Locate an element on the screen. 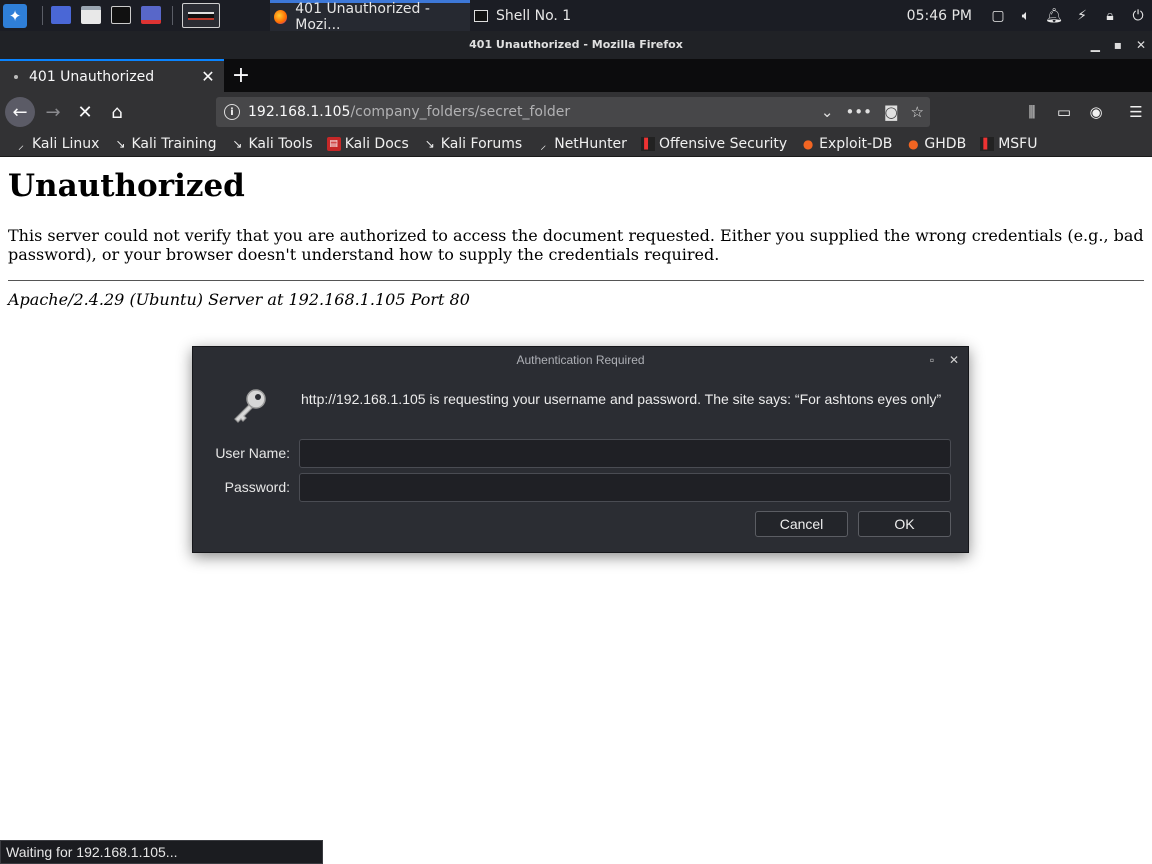 This screenshot has height=864, width=1152. kali-menu-button: ✦ is located at coordinates (15, 15).